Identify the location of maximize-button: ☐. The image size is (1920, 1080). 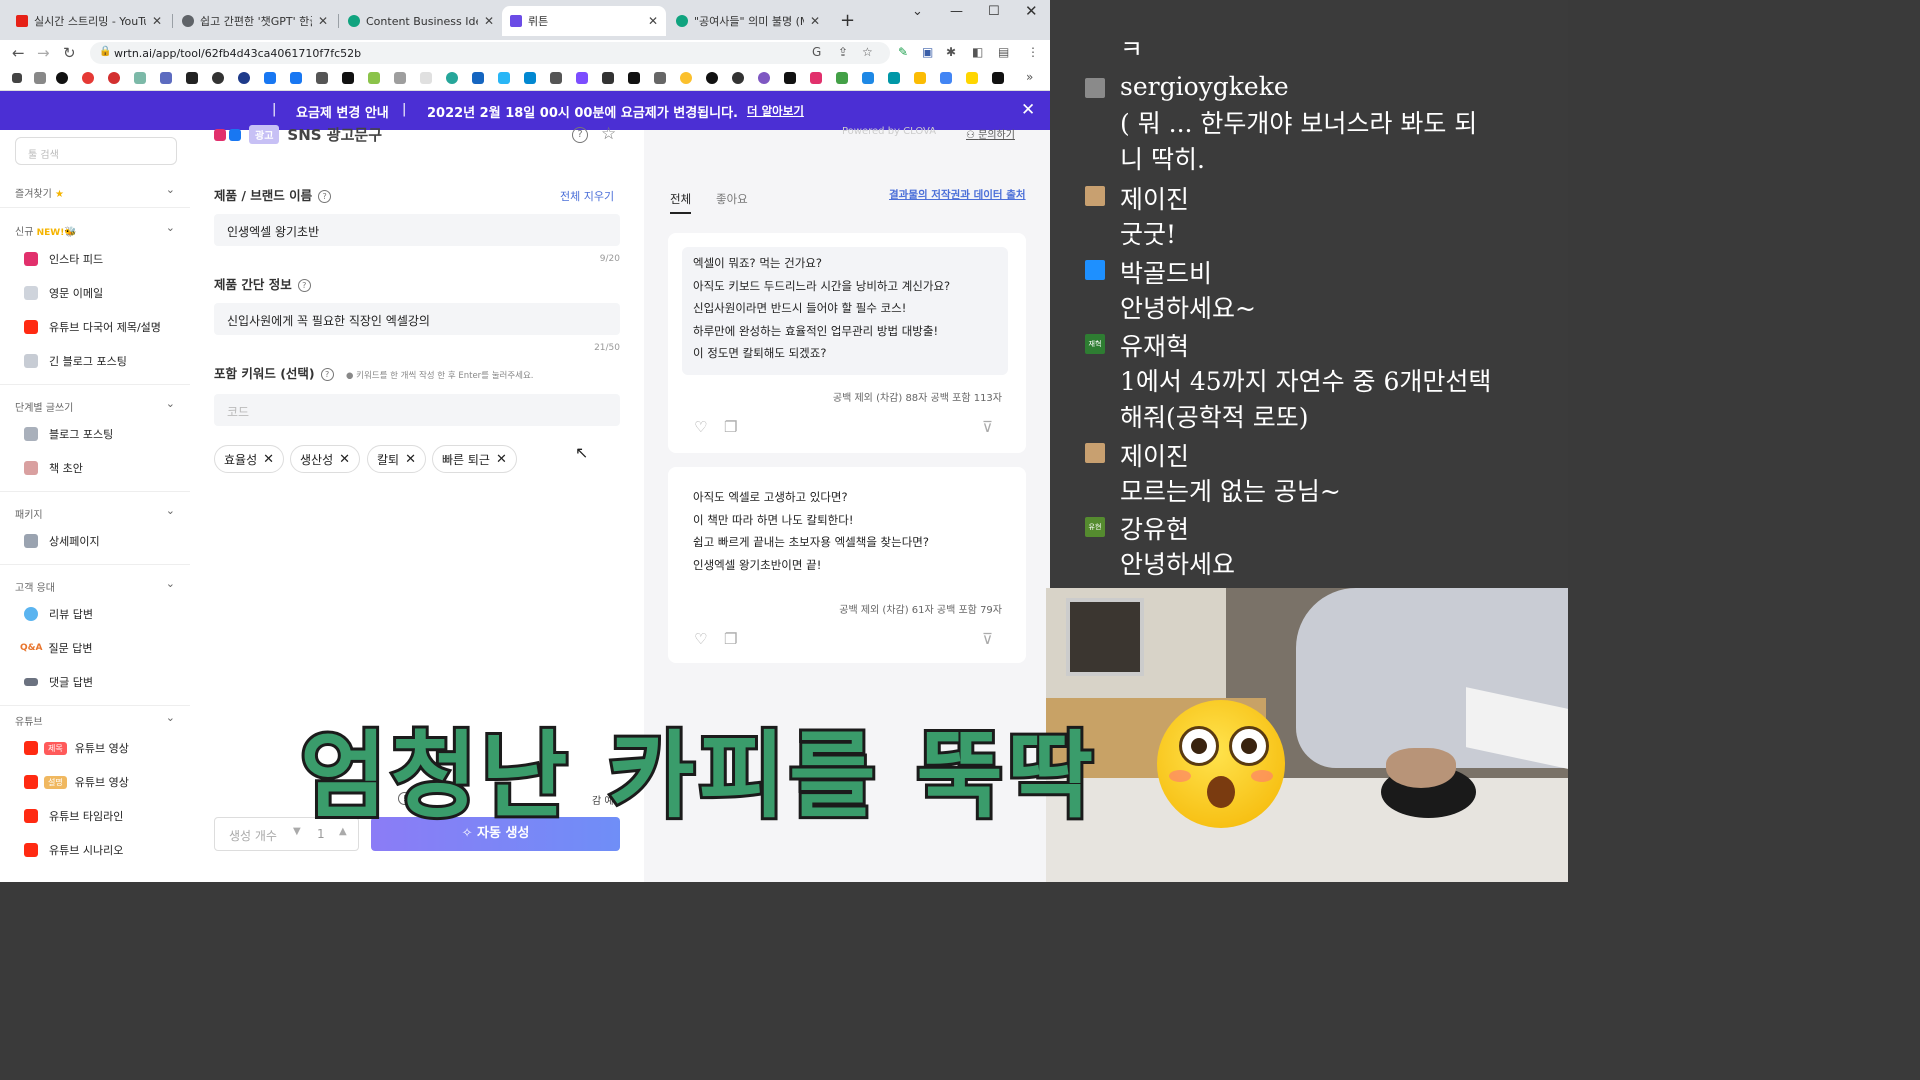
(994, 11).